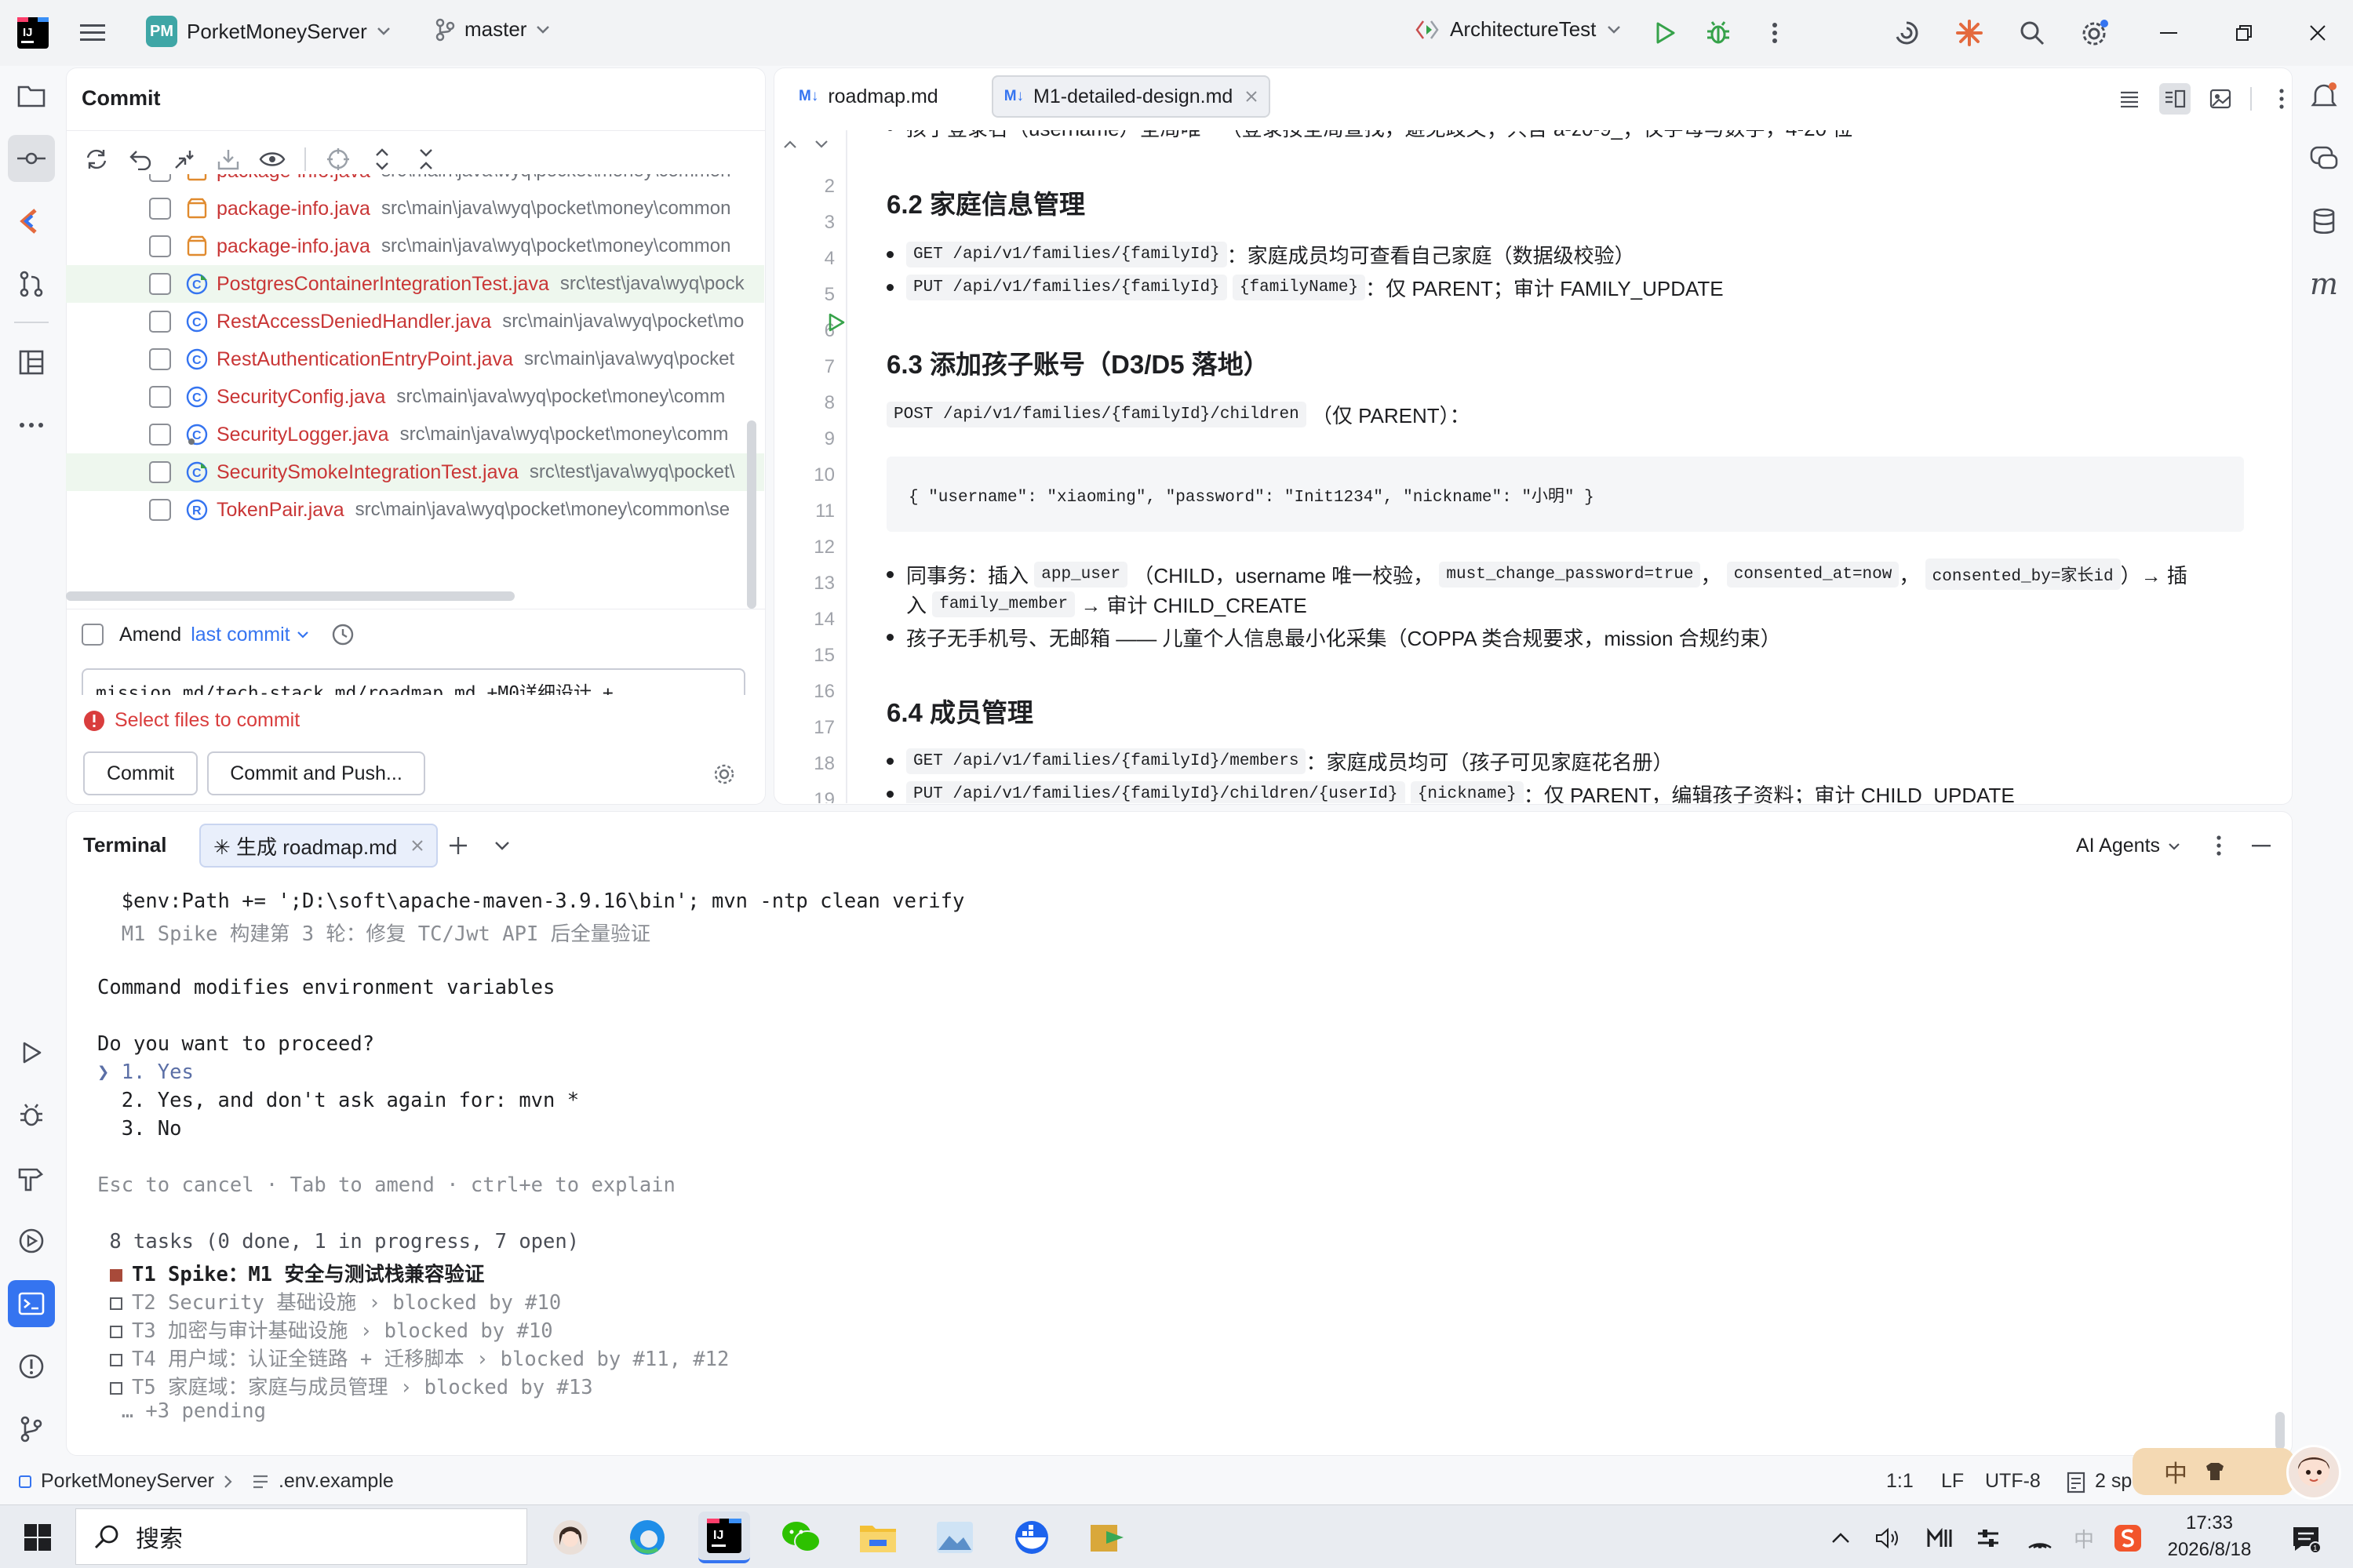  Describe the element at coordinates (2032, 33) in the screenshot. I see `search-icon` at that location.